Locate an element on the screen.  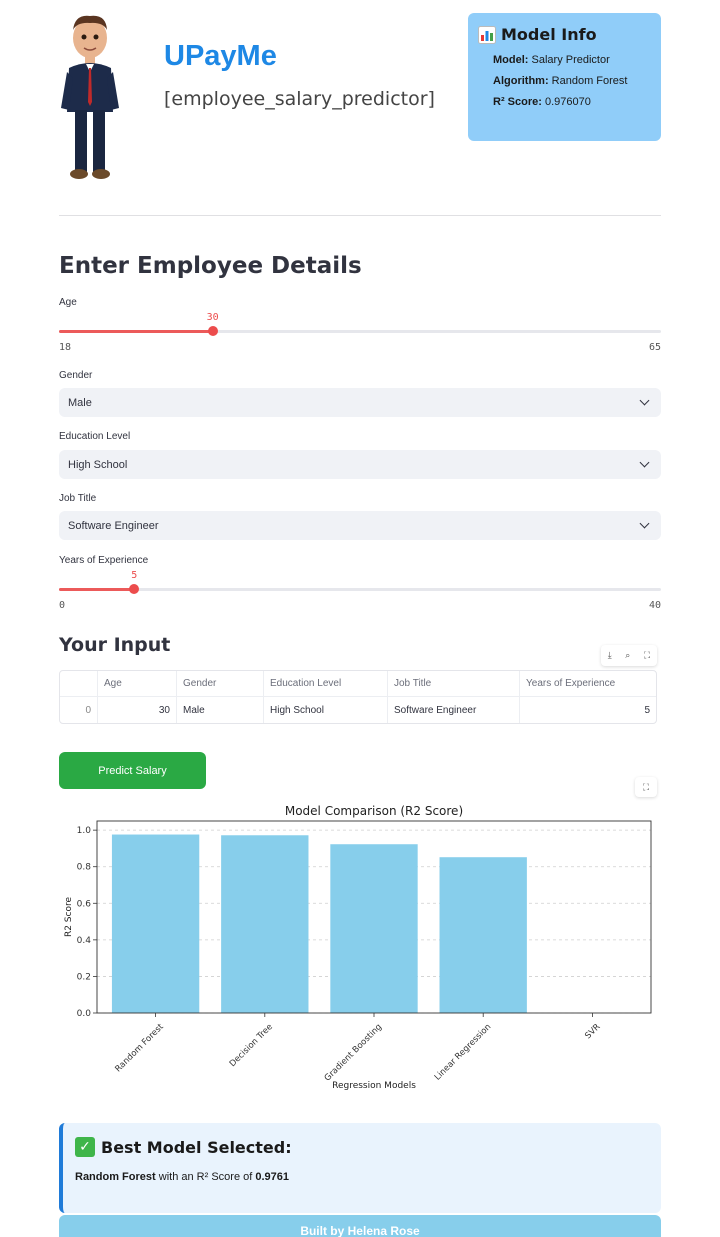
x-tick-label: Random Forest is located at coordinates (139, 1048).